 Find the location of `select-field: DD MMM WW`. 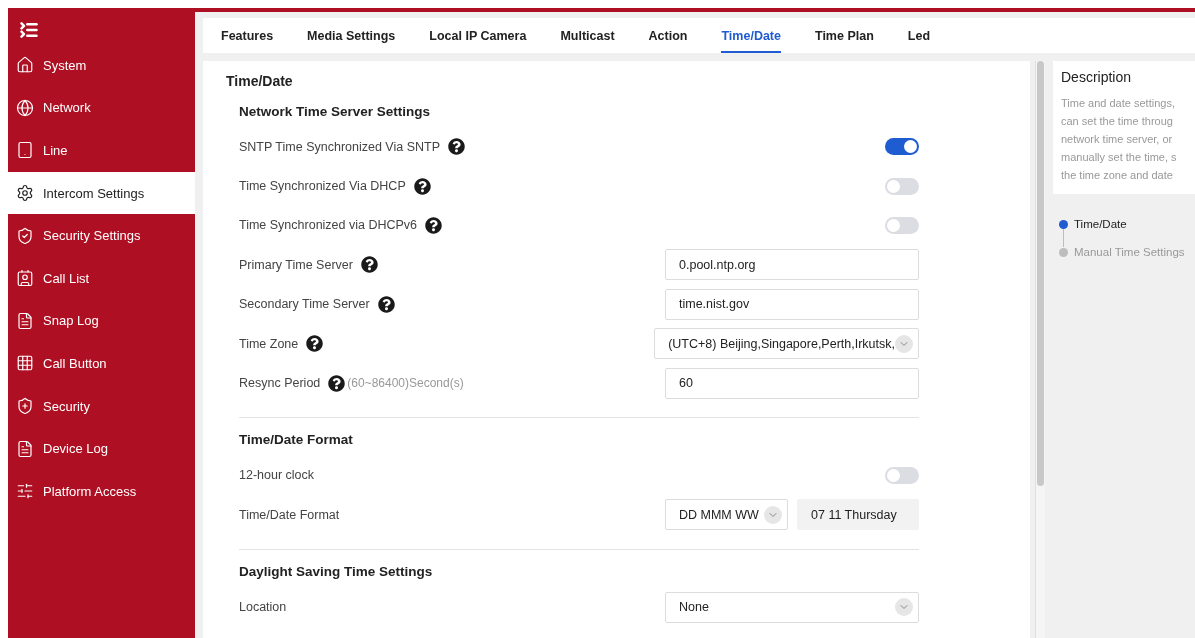

select-field: DD MMM WW is located at coordinates (726, 515).